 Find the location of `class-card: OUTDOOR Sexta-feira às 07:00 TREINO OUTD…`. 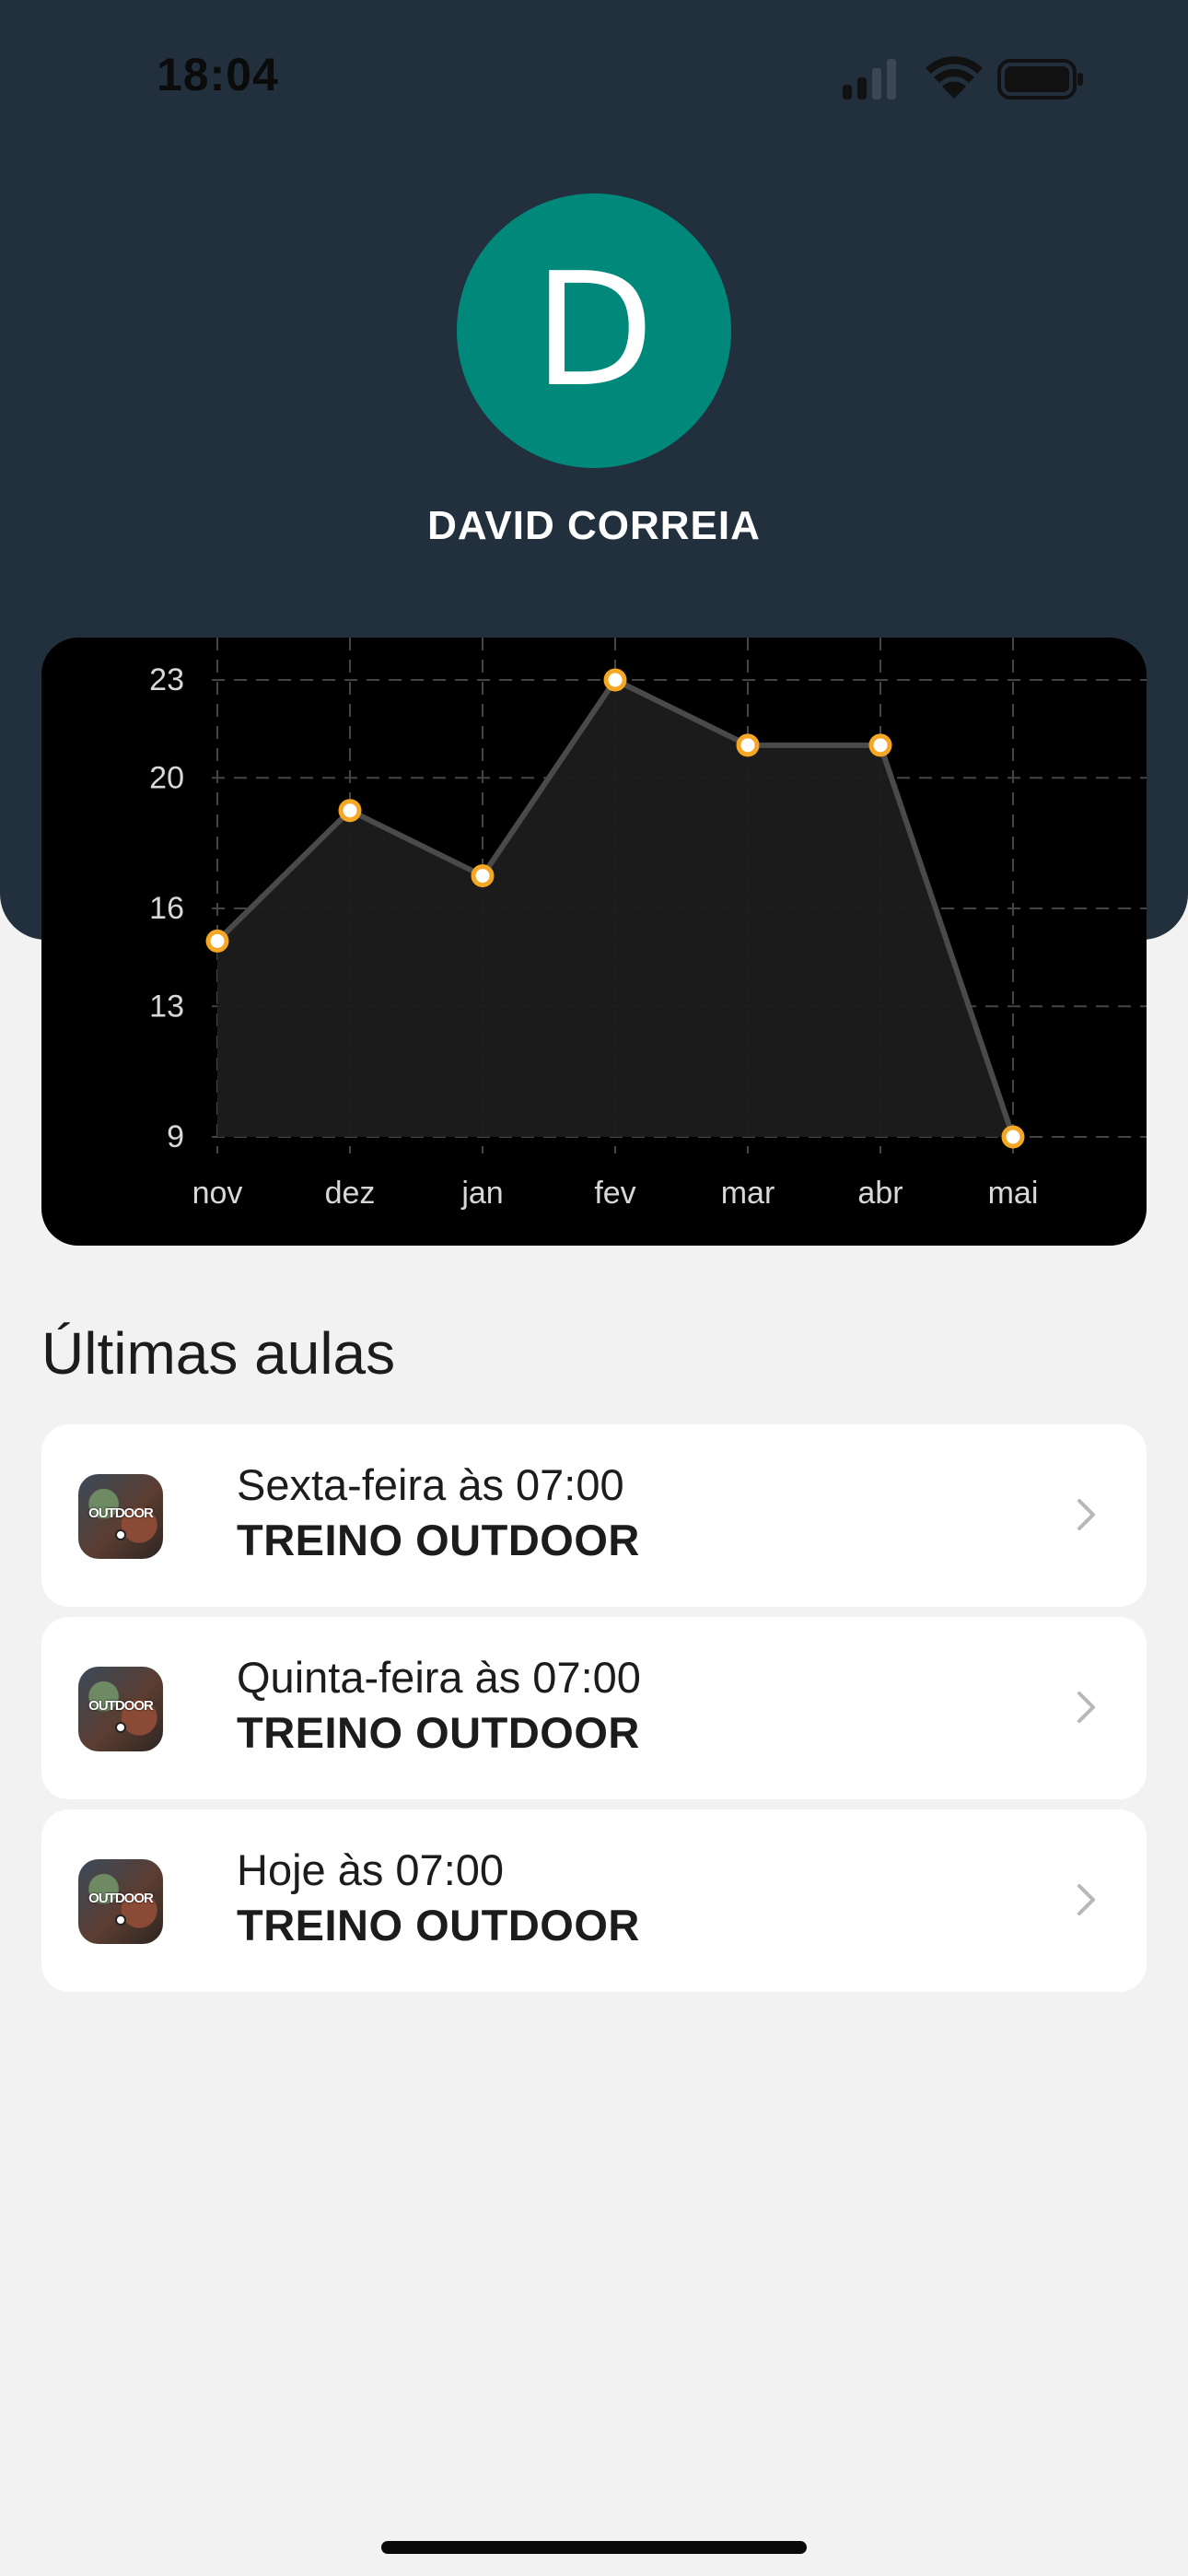

class-card: OUTDOOR Sexta-feira às 07:00 TREINO OUTD… is located at coordinates (594, 1515).